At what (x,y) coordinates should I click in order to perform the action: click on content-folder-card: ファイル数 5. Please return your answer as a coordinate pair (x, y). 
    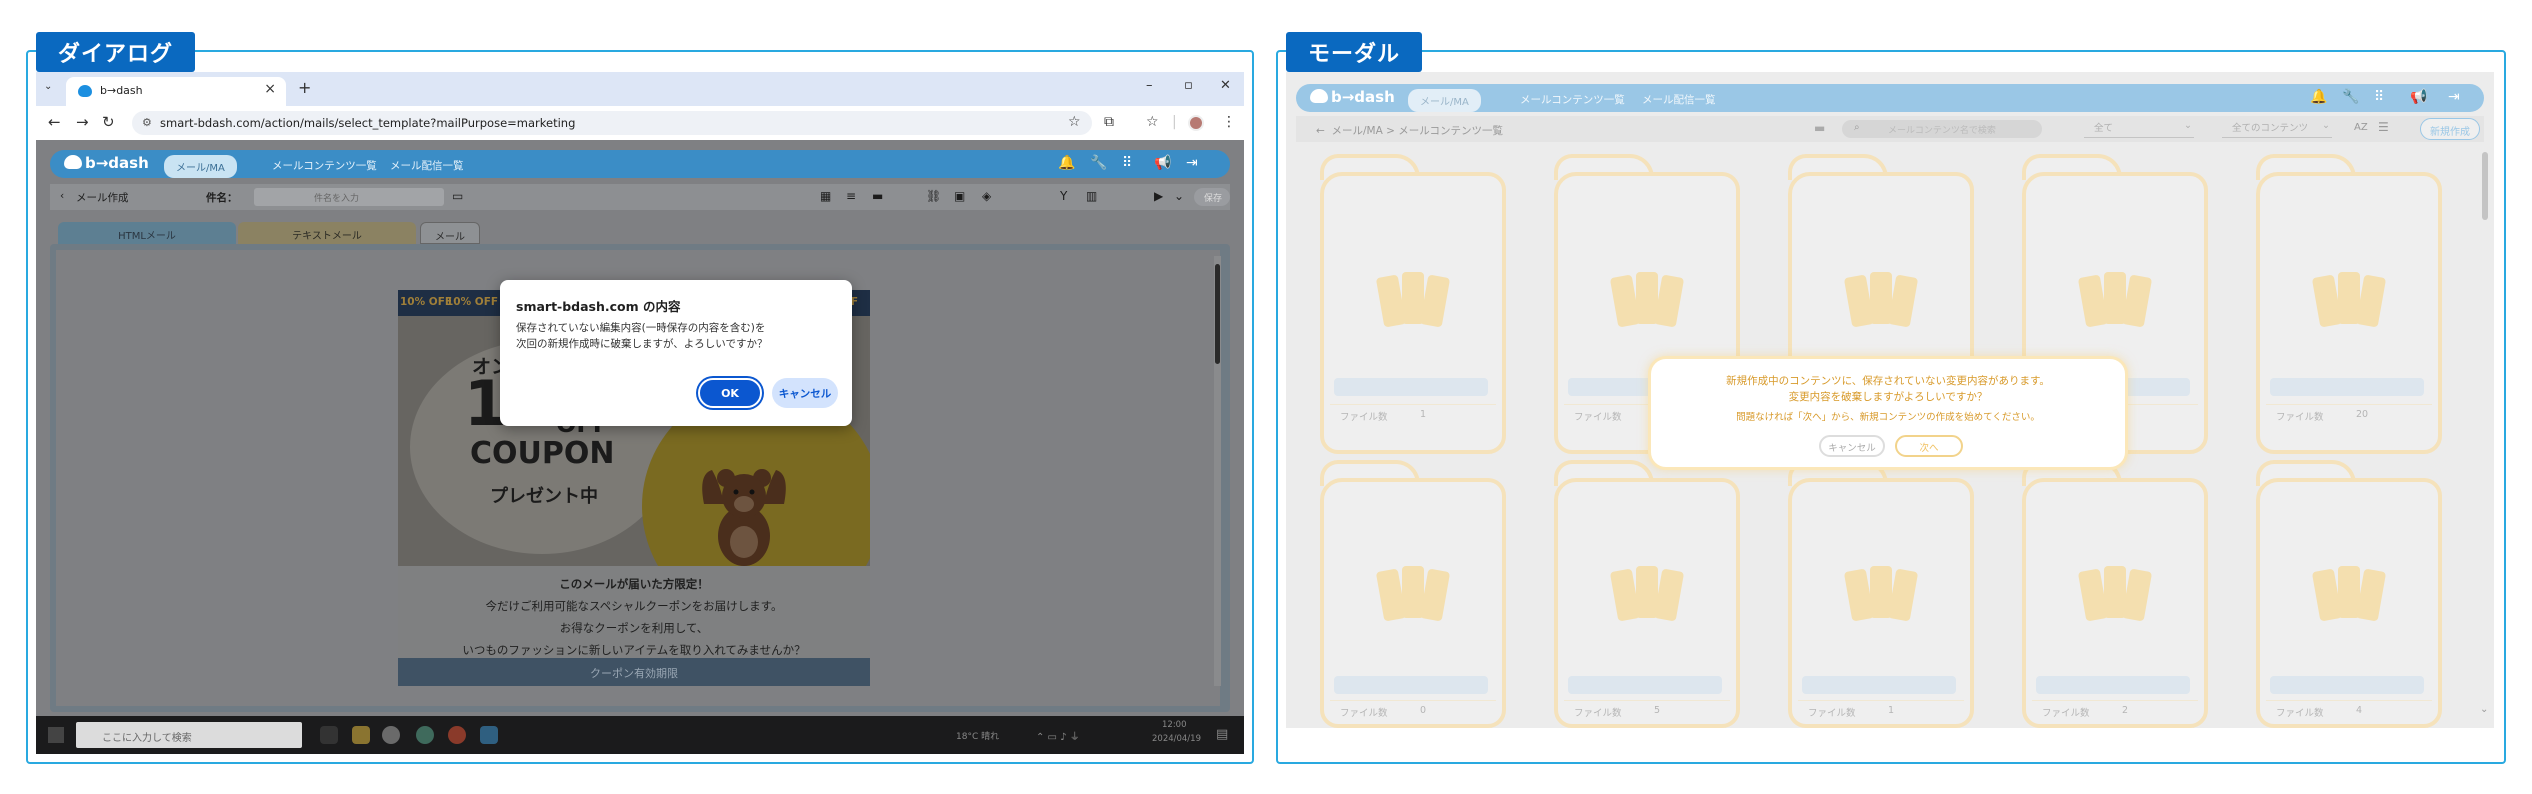
    Looking at the image, I should click on (1647, 594).